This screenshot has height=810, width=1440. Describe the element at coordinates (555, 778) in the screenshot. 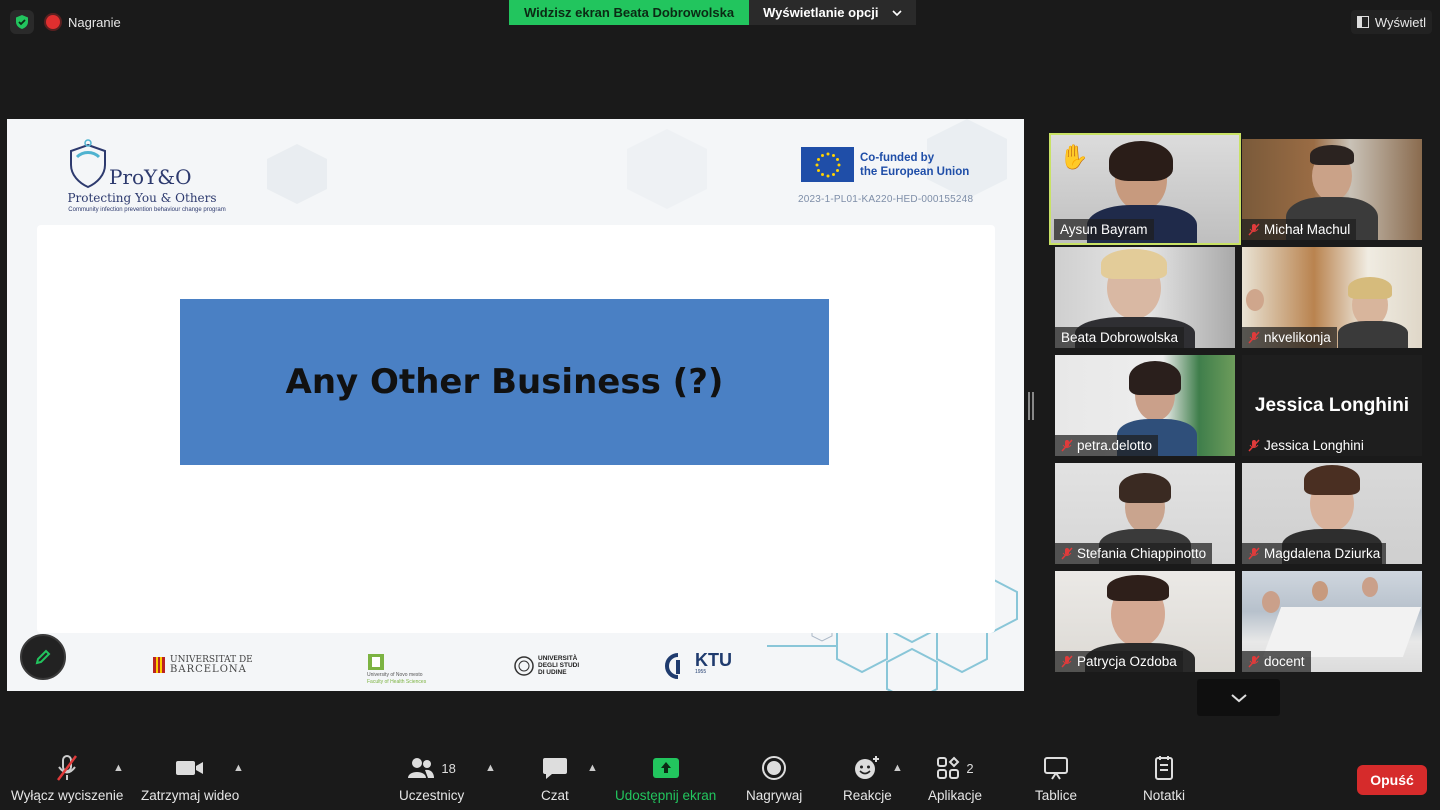

I see `chat-button: Czat` at that location.